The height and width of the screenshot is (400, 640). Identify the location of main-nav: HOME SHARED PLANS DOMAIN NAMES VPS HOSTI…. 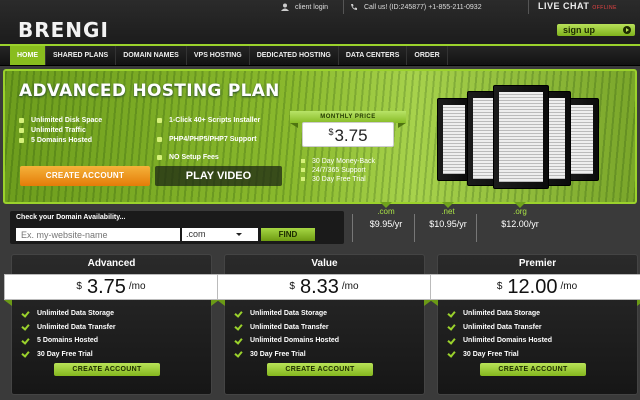
(320, 55).